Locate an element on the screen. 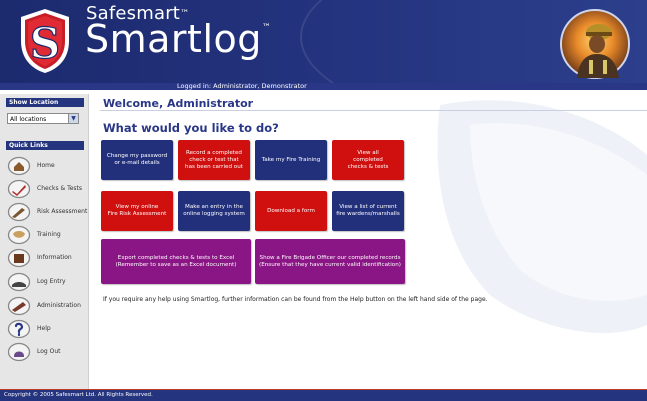 Image resolution: width=647 pixels, height=401 pixels. download-form-tile: Download a form is located at coordinates (291, 211).